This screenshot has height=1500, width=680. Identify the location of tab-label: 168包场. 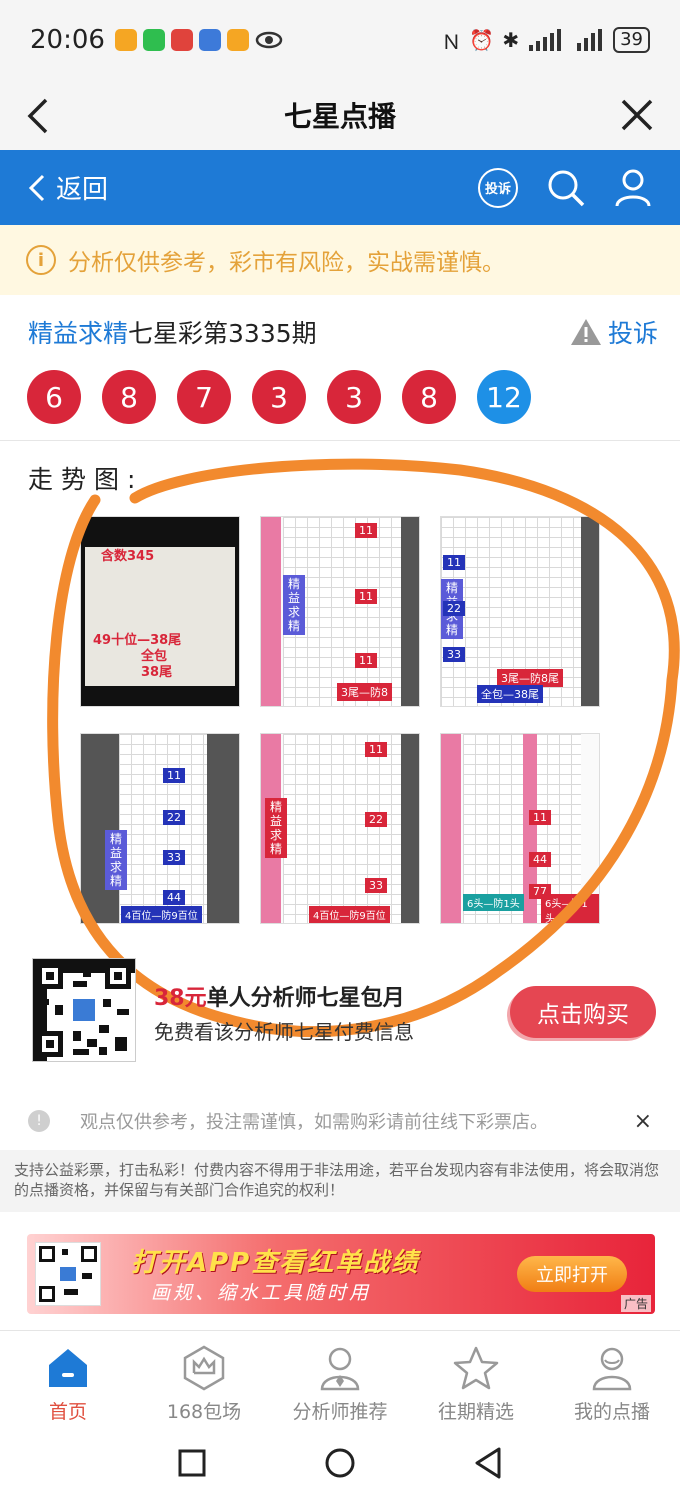
(204, 1412).